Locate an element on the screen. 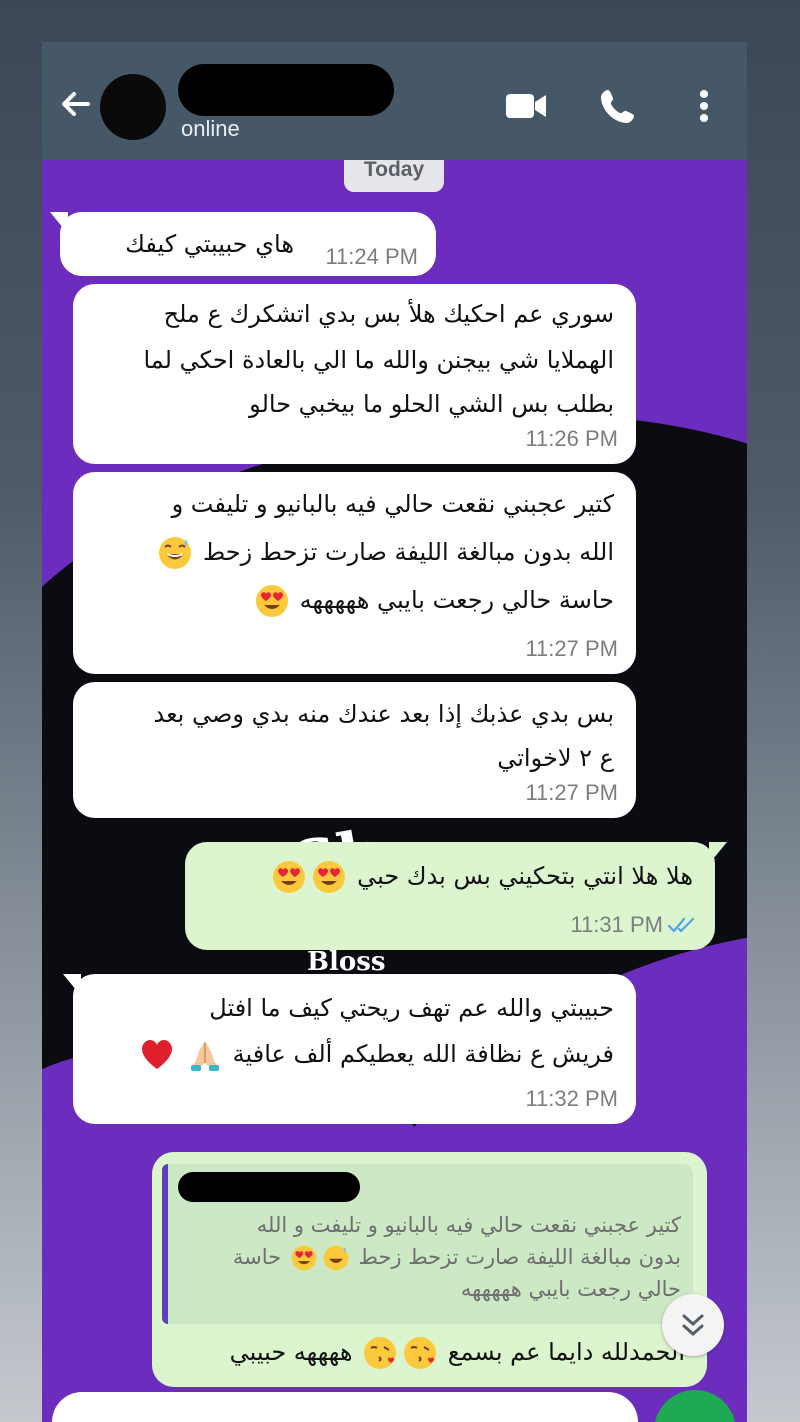 This screenshot has height=1422, width=800. message-time: 11:26 PM is located at coordinates (571, 438).